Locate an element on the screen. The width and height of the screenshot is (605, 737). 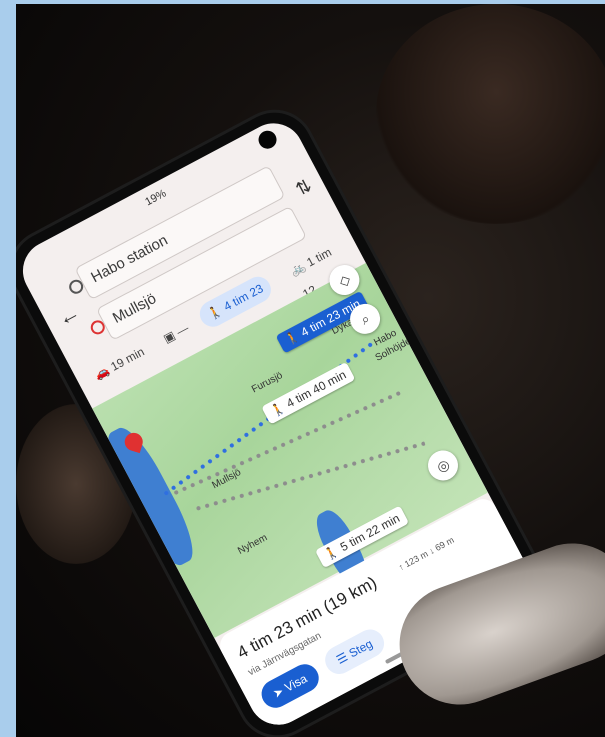
place-label: Furusjö is located at coordinates (267, 383).